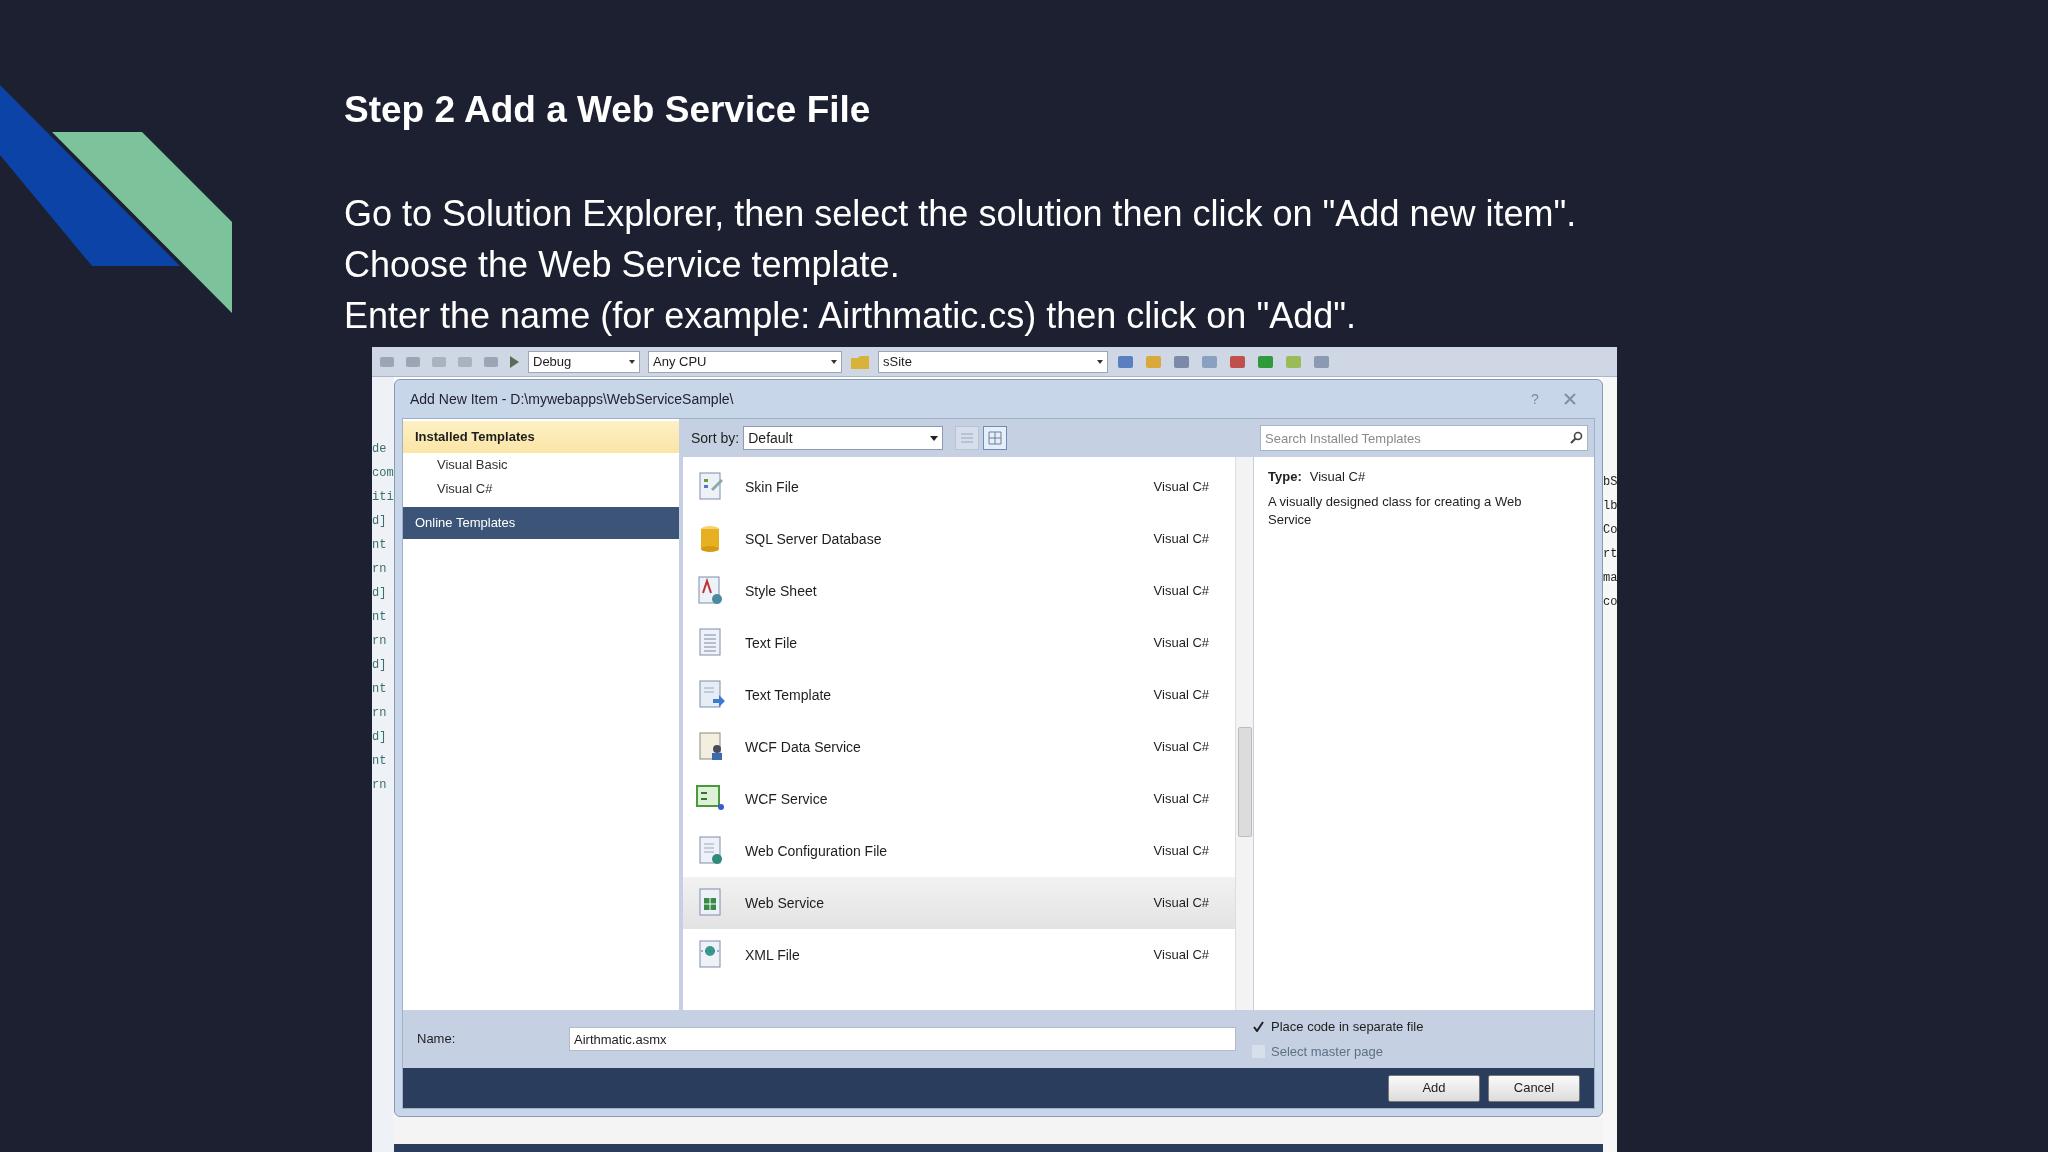 Image resolution: width=2048 pixels, height=1152 pixels. What do you see at coordinates (787, 799) in the screenshot?
I see `template-name: WCF Service` at bounding box center [787, 799].